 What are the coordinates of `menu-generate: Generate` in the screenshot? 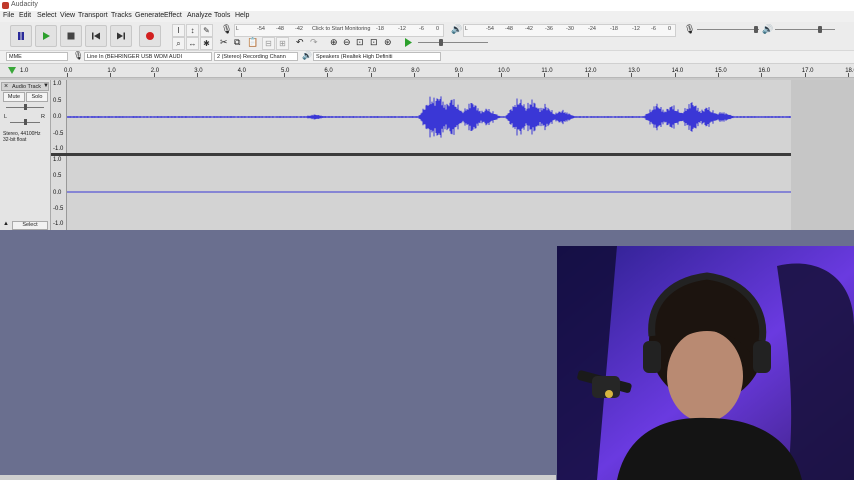 It's located at (149, 15).